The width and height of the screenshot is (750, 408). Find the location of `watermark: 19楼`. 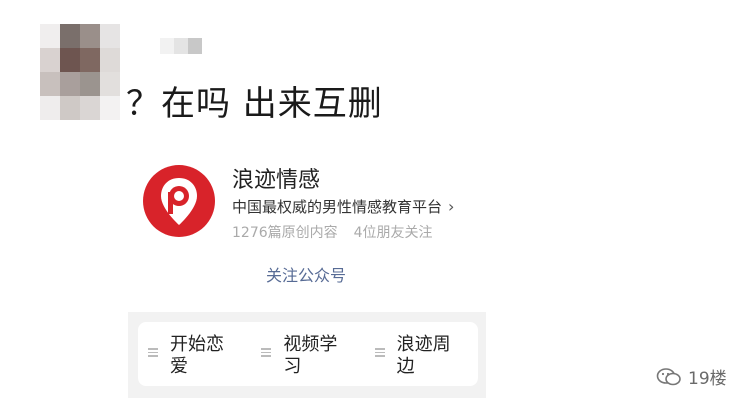

watermark: 19楼 is located at coordinates (691, 376).